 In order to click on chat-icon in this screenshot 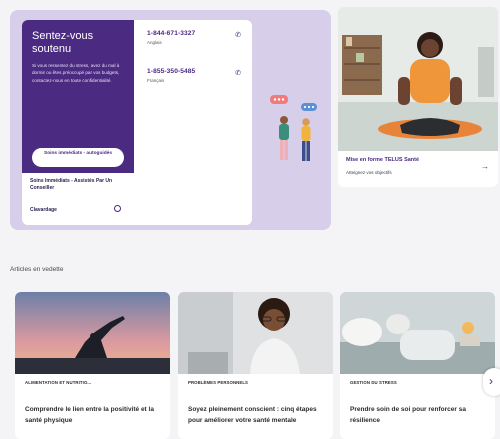, I will do `click(117, 208)`.